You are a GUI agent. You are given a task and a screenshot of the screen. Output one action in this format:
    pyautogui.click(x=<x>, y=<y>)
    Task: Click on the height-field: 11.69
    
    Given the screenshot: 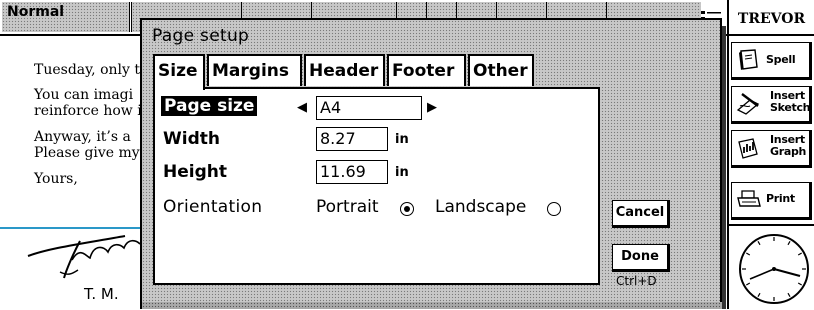 What is the action you would take?
    pyautogui.click(x=352, y=172)
    